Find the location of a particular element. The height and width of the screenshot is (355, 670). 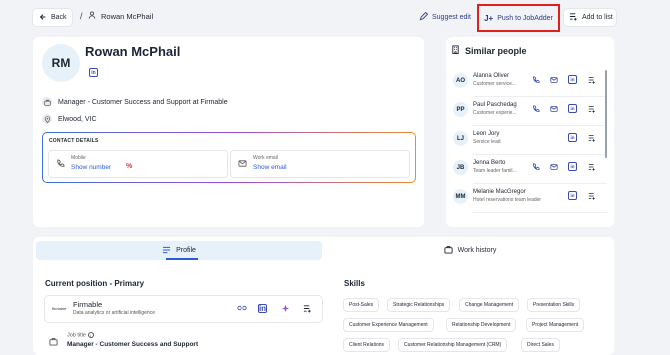

skill-chip: Relationship Development is located at coordinates (481, 325).